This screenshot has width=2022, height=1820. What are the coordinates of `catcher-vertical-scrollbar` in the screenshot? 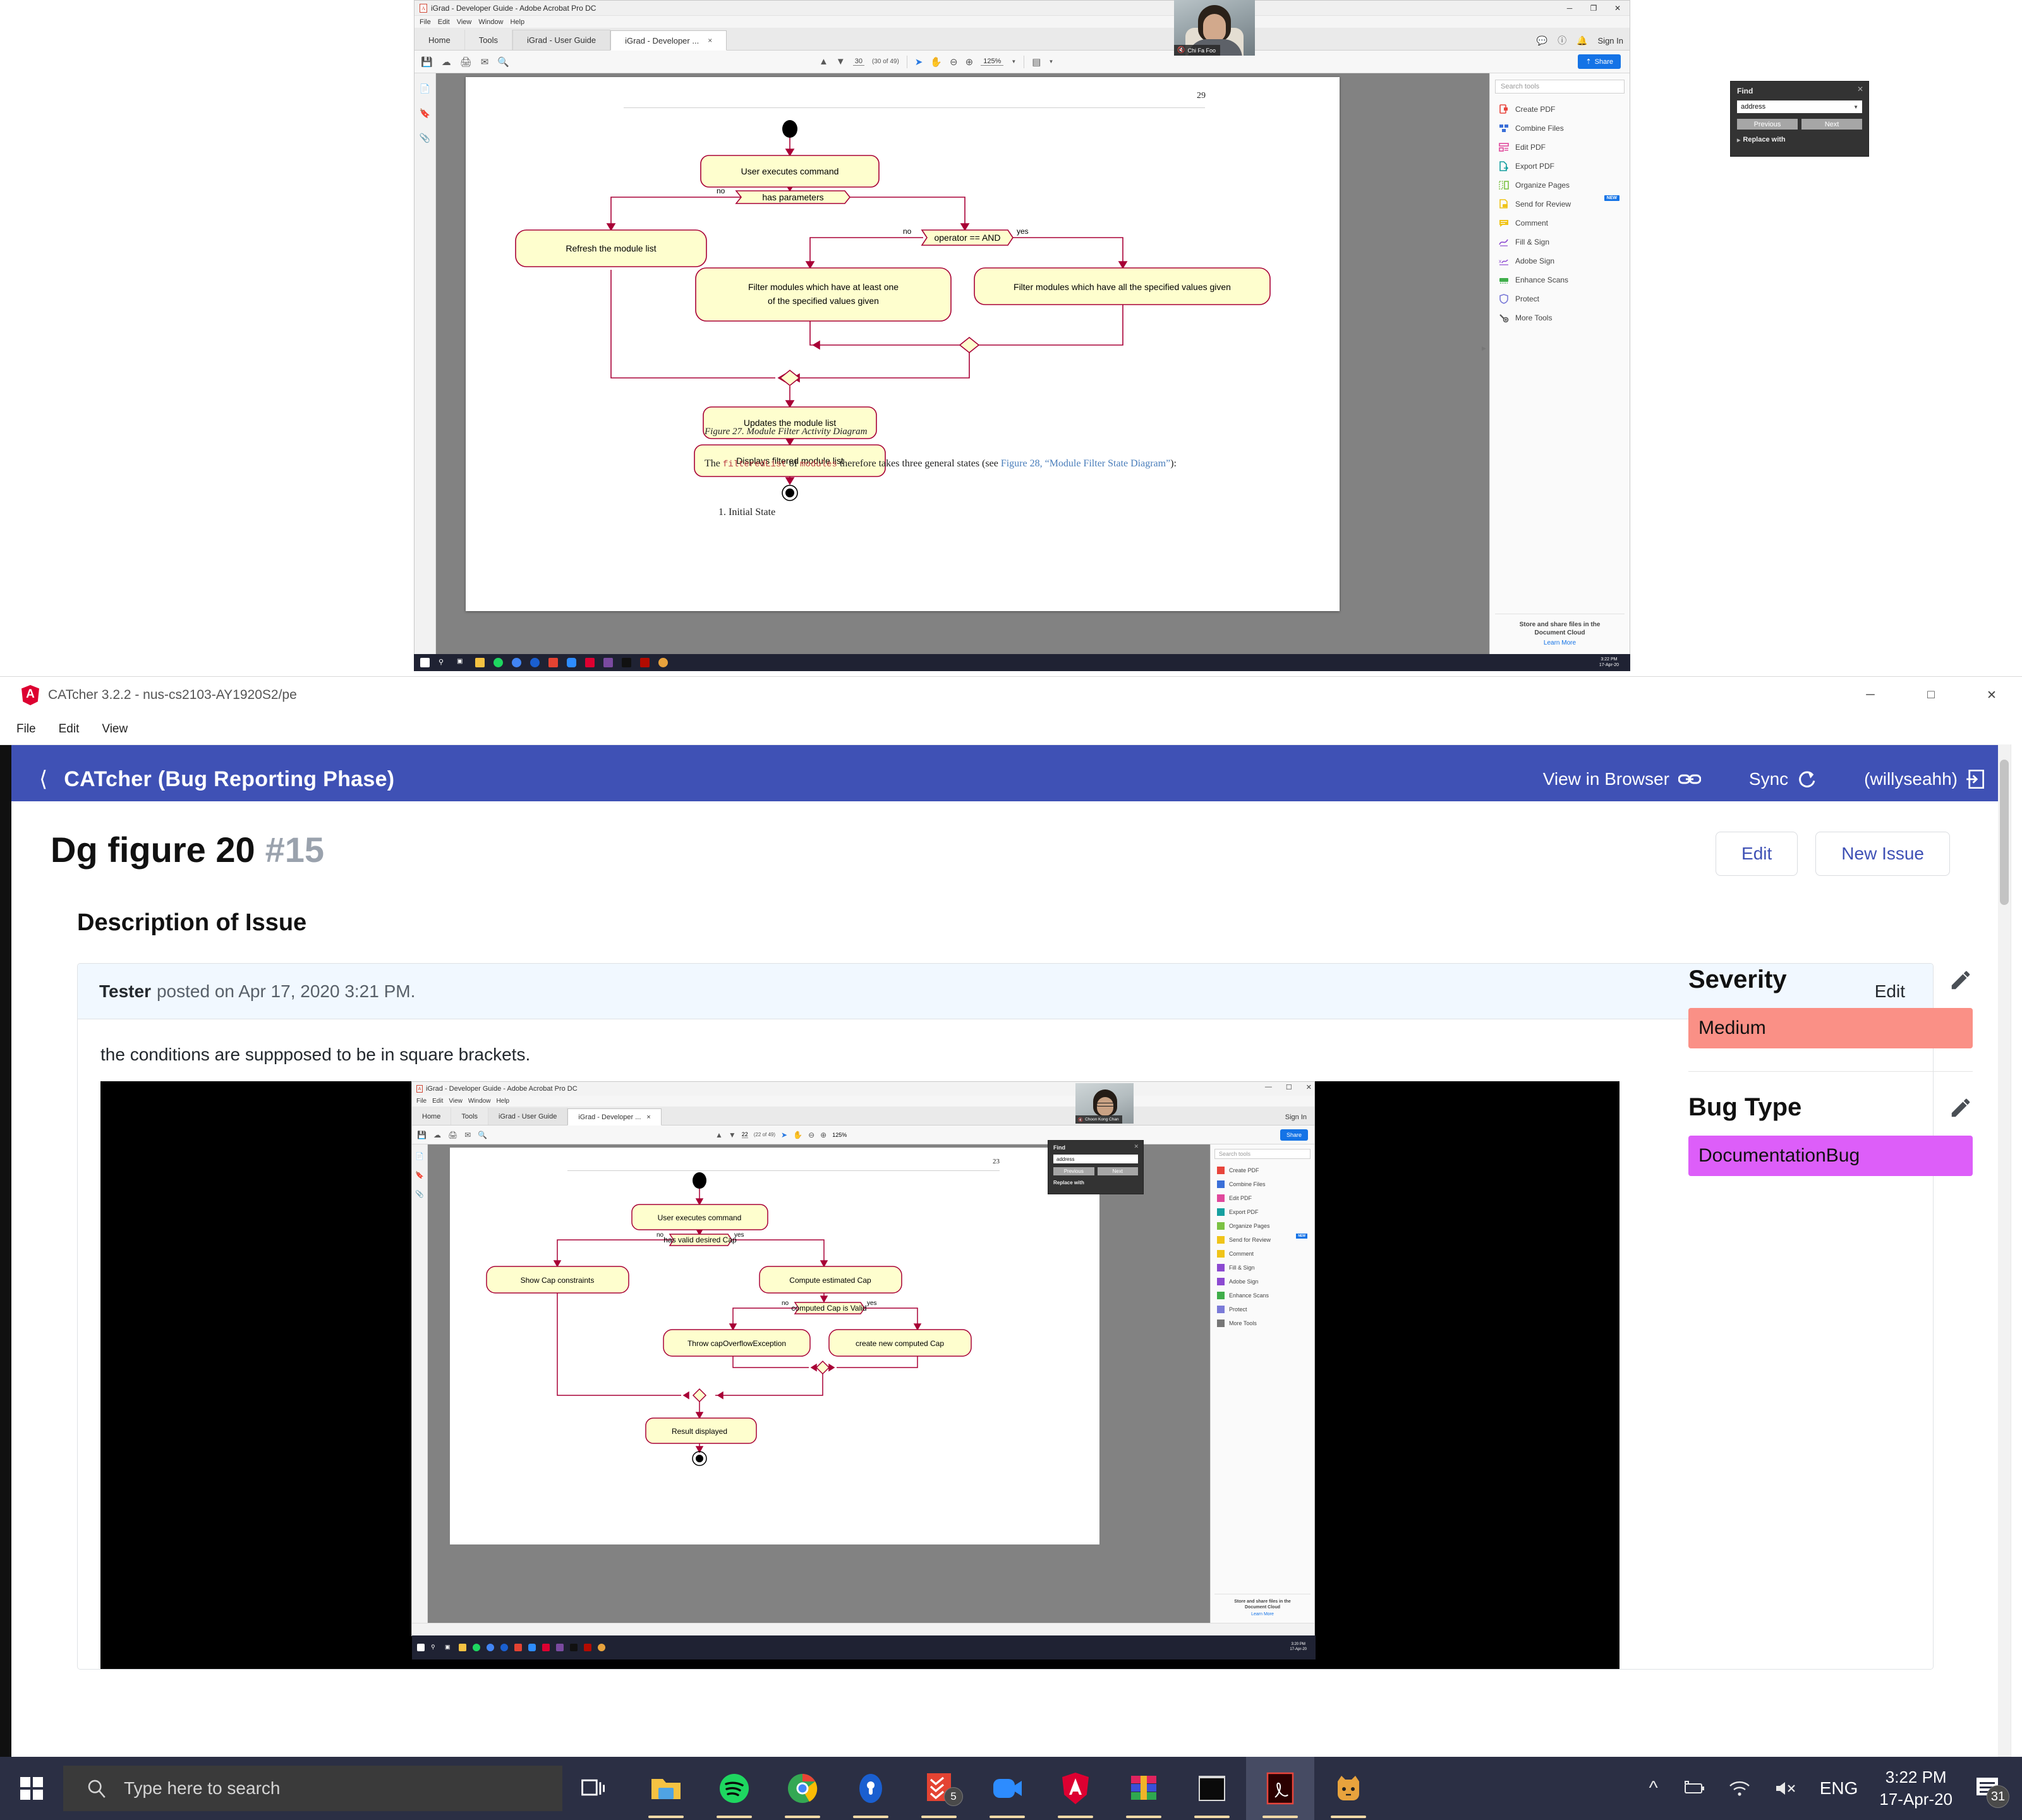 It's located at (2005, 1250).